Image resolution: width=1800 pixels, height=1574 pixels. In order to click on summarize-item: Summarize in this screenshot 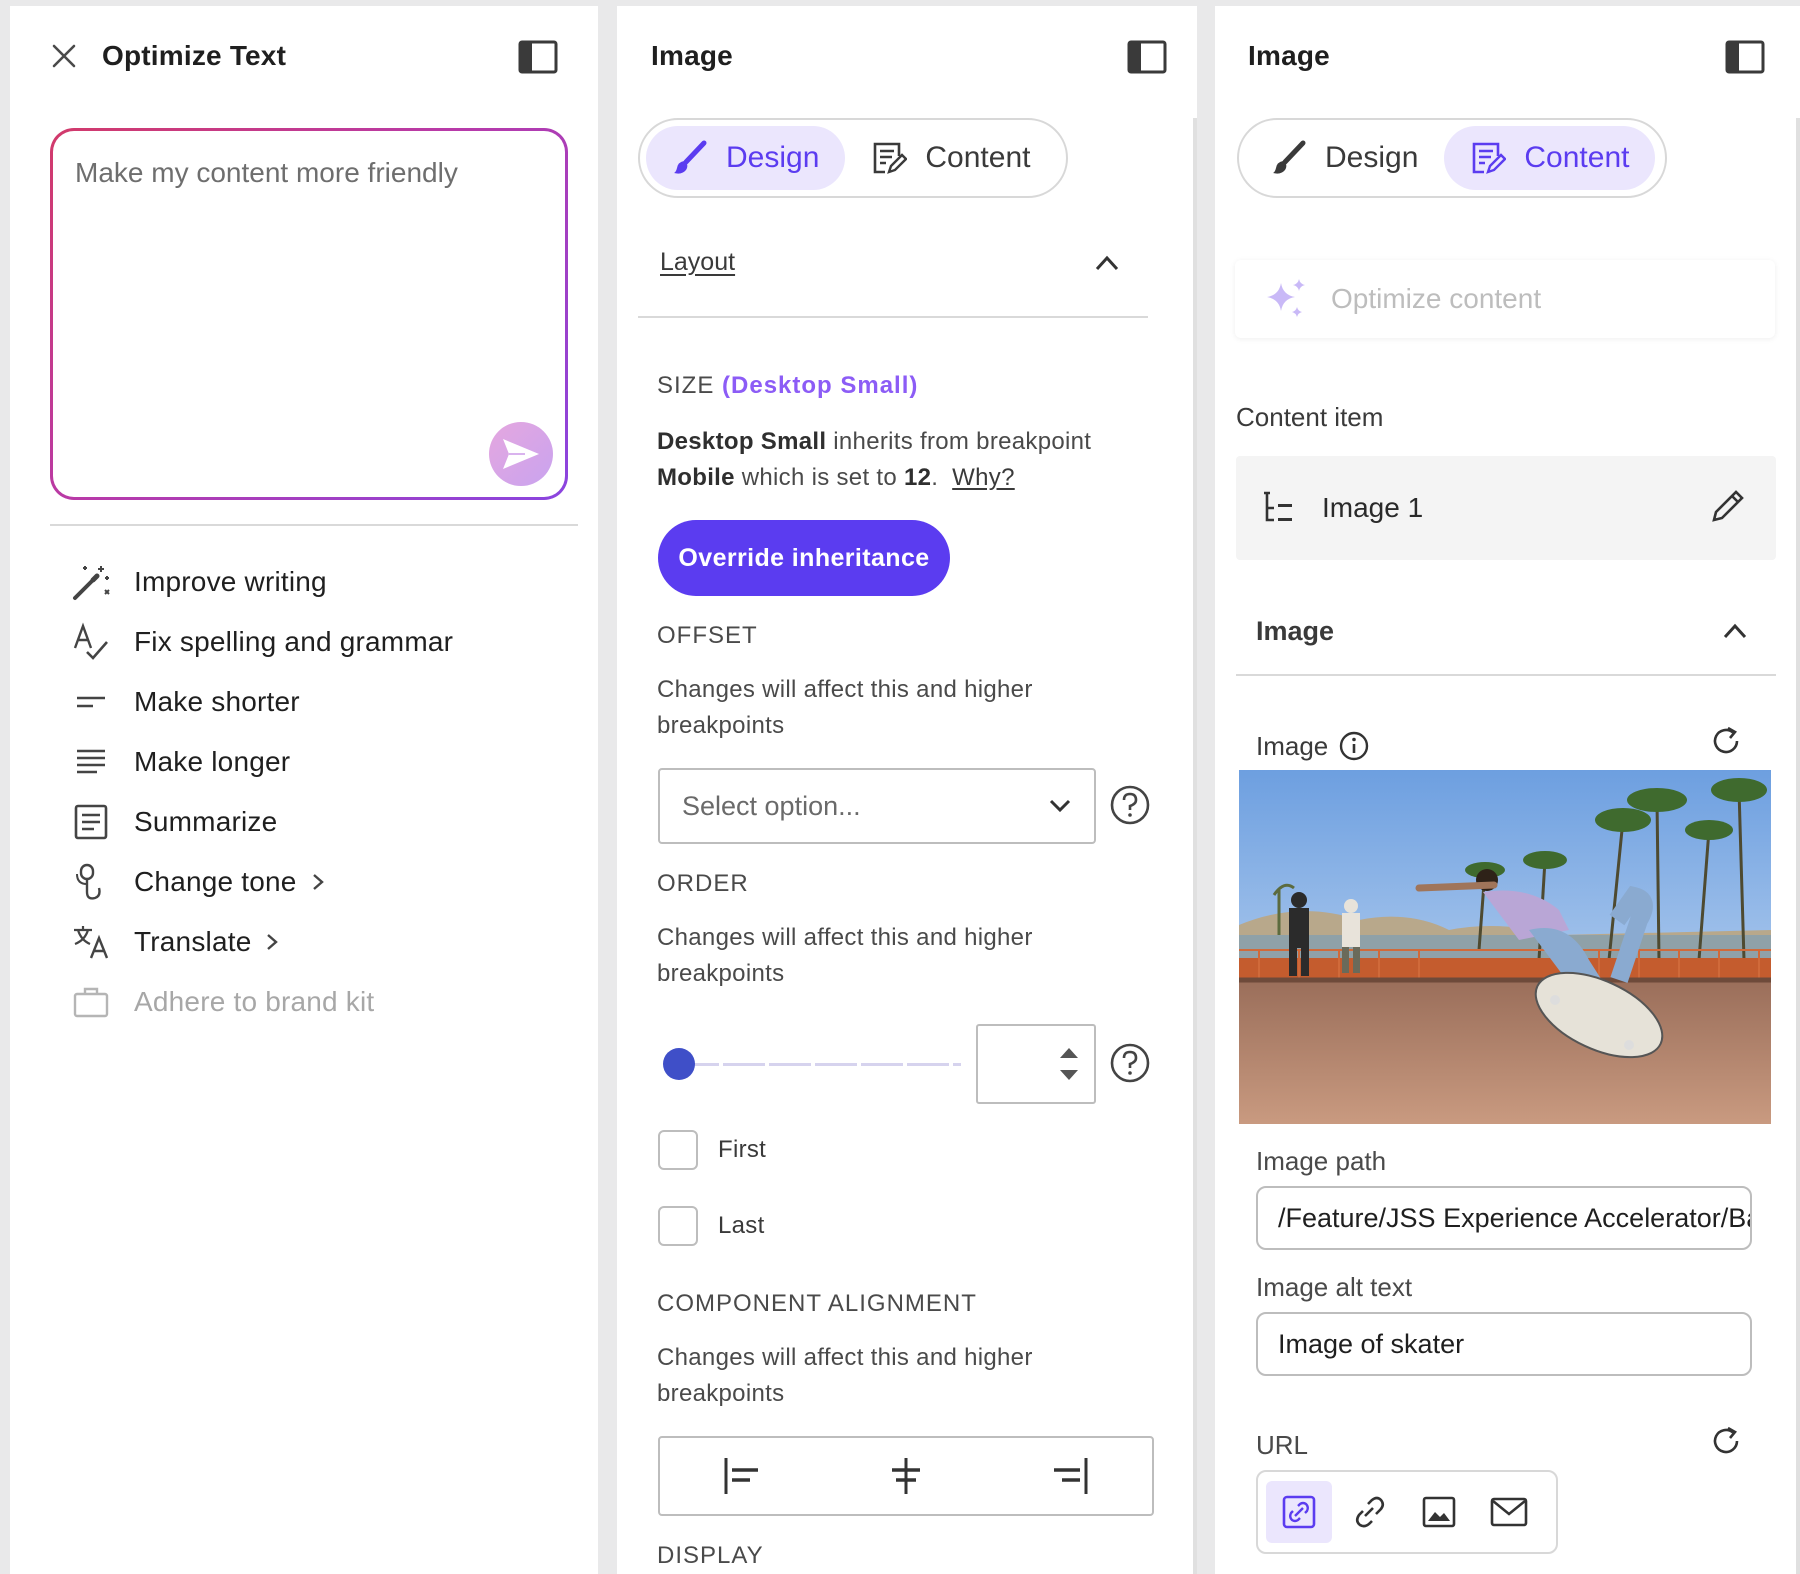, I will do `click(320, 822)`.